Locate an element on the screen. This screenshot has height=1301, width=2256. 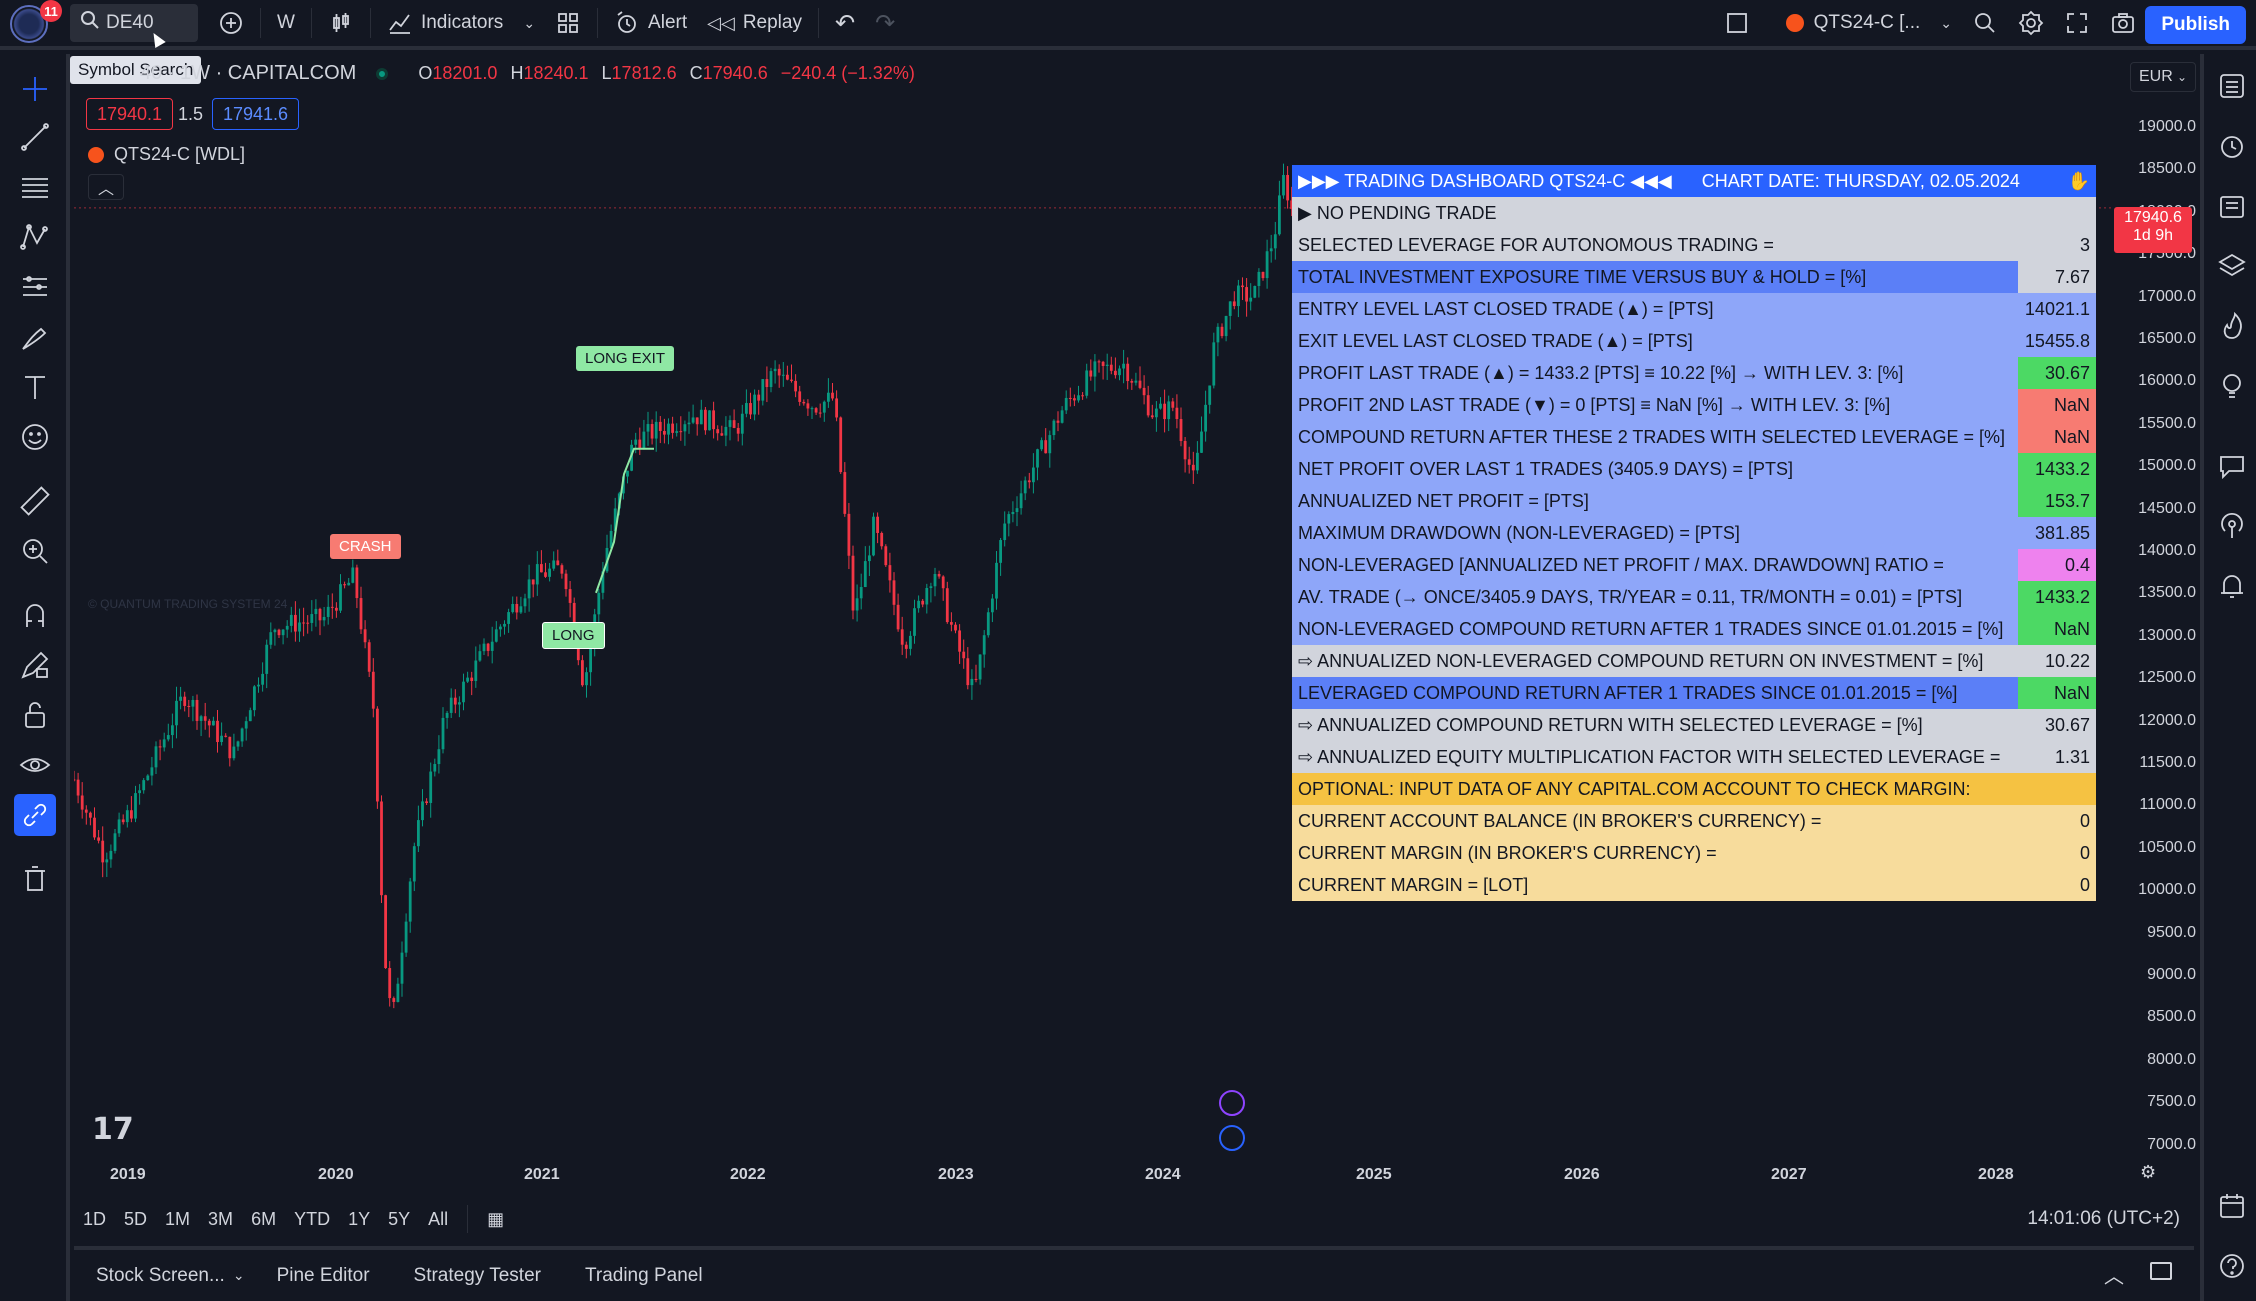
ruler-tool is located at coordinates (35, 501).